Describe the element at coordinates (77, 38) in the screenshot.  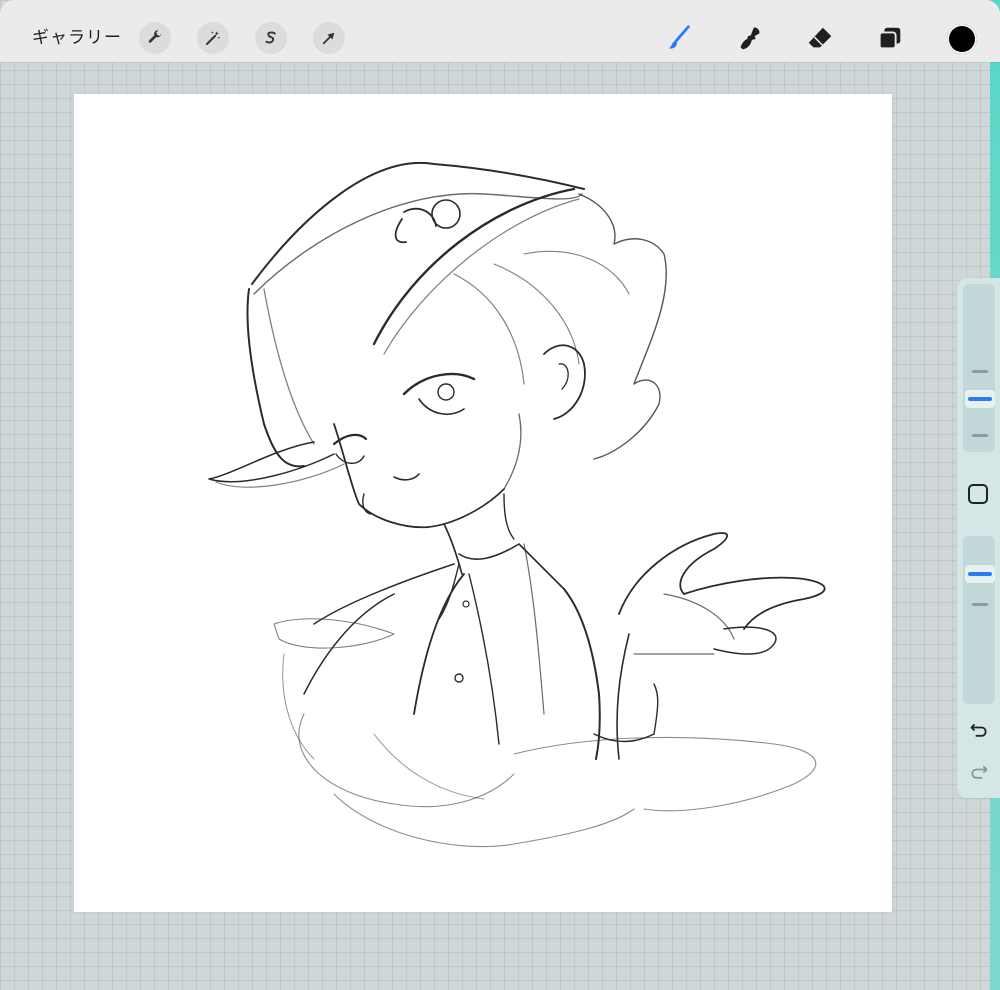
I see `gallery-button: ギャラリー` at that location.